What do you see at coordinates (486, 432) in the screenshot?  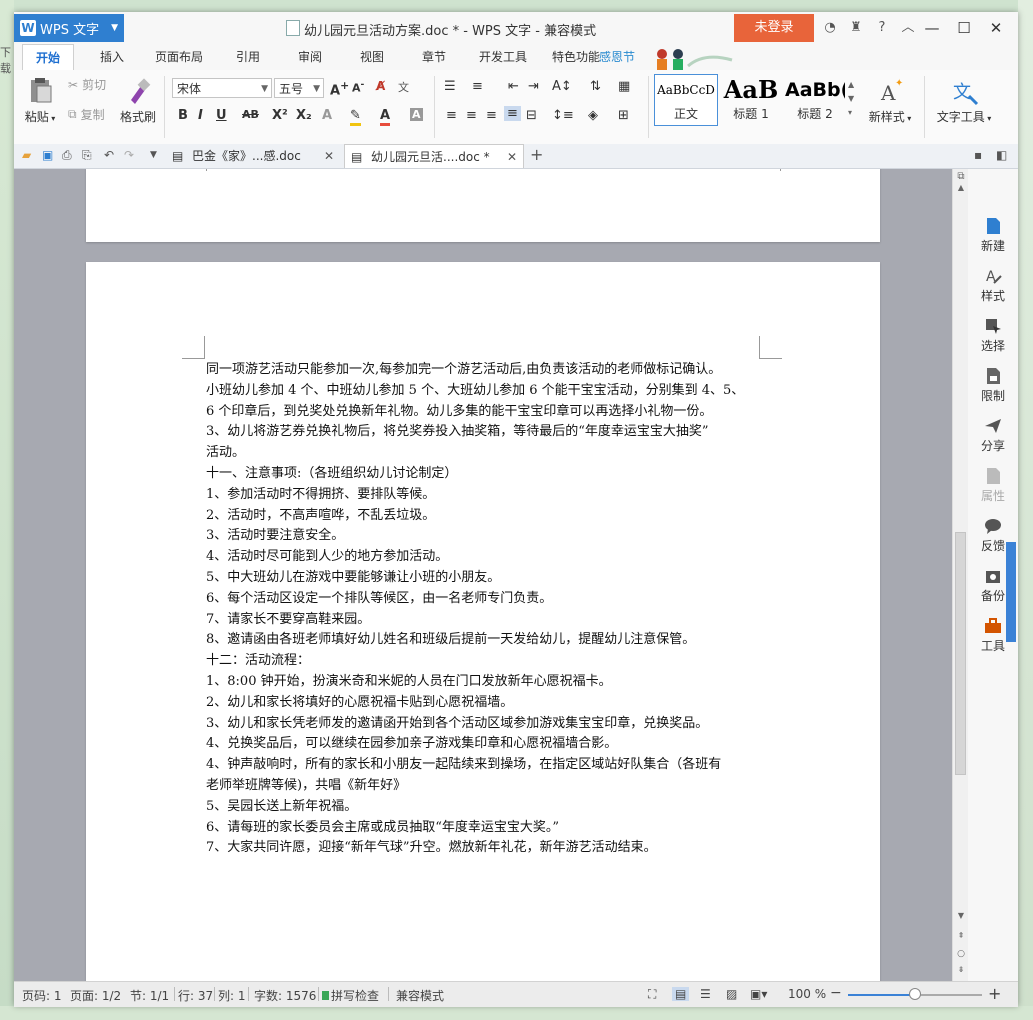 I see `document-line: 3、幼儿将游艺券兑换礼物后，将兑奖券投入抽奖箱，等待最后的“年度幸运宝宝大抽奖”` at bounding box center [486, 432].